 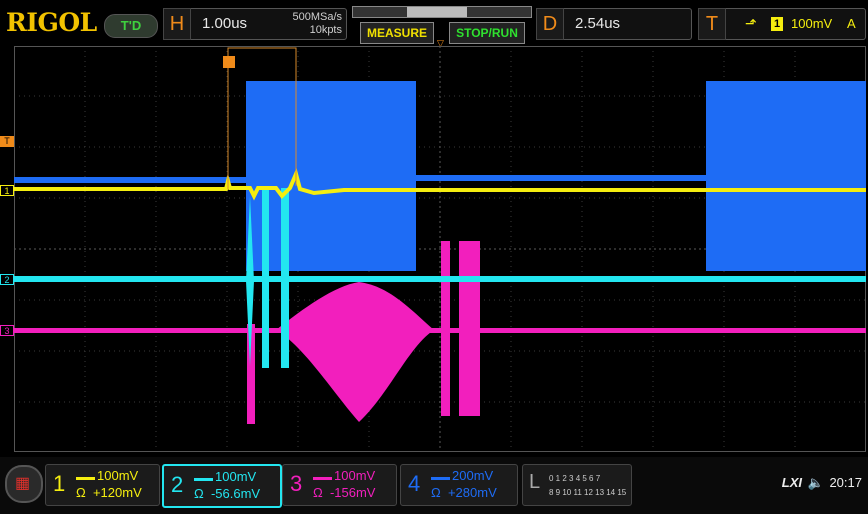 I want to click on ch2-offset: Ω -56.6mV, so click(x=227, y=493).